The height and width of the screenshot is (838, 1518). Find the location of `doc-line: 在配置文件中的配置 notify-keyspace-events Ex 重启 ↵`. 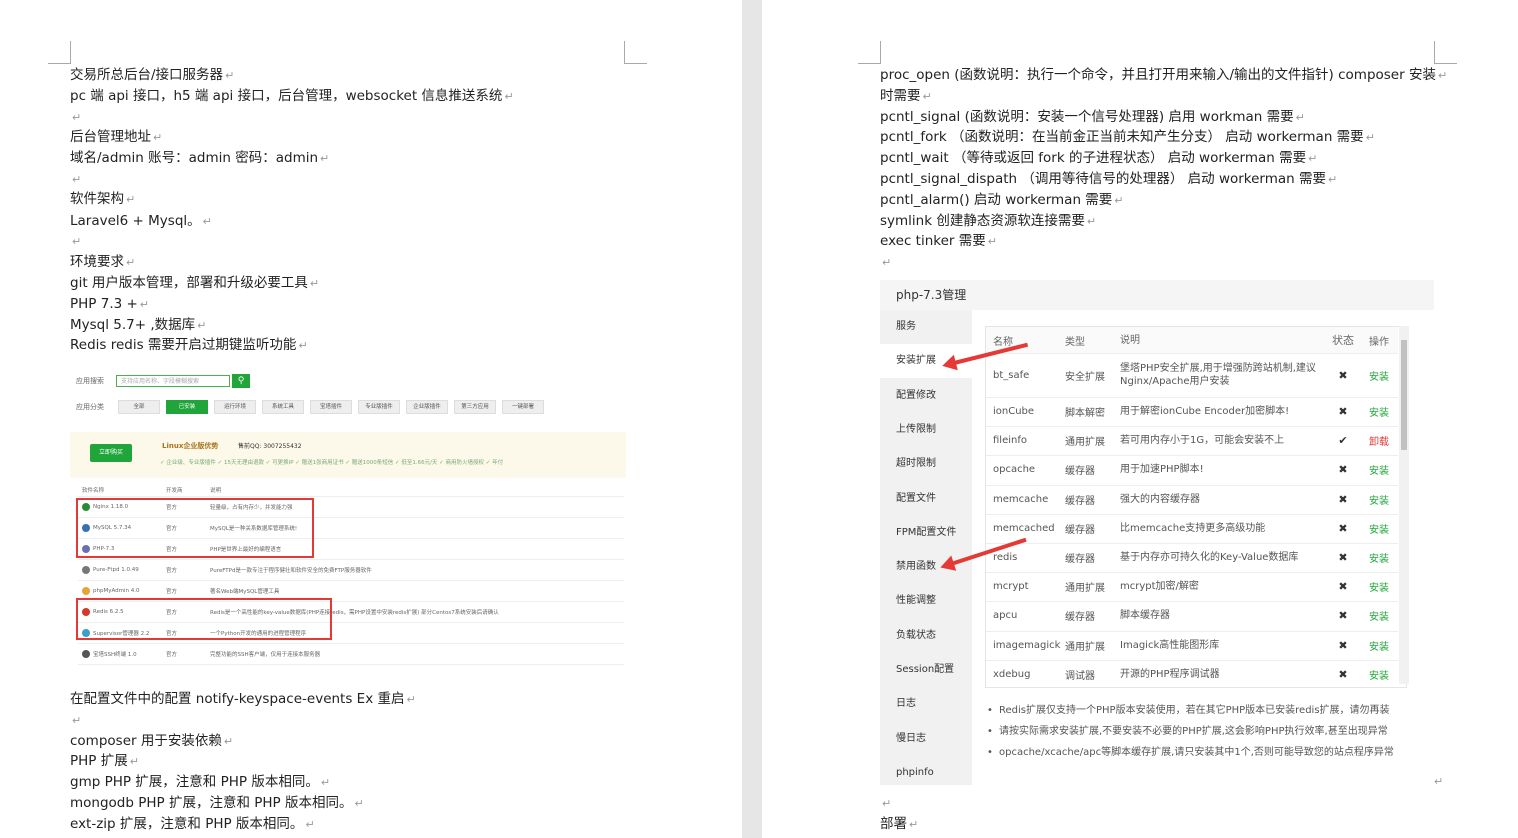

doc-line: 在配置文件中的配置 notify-keyspace-events Ex 重启 ↵ is located at coordinates (243, 699).